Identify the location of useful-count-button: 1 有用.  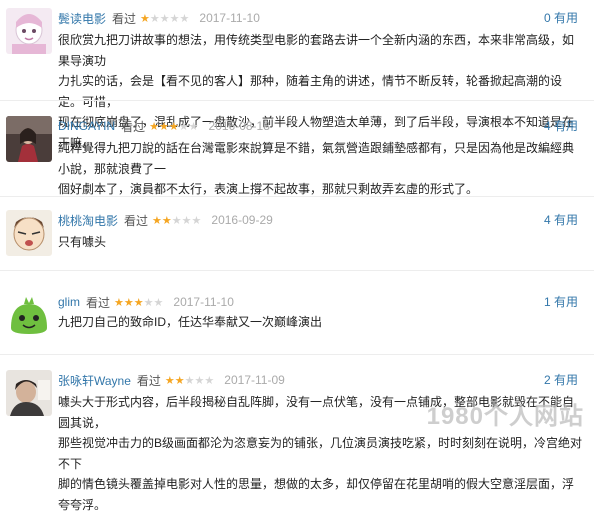
(561, 302).